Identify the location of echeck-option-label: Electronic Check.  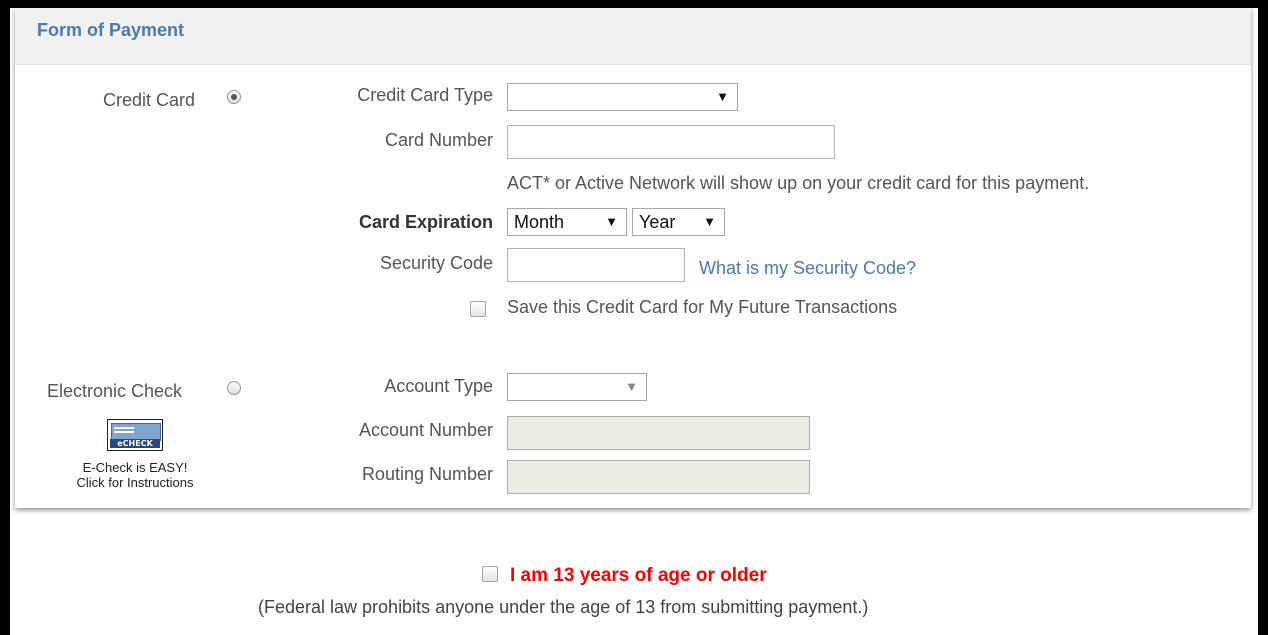
(115, 391).